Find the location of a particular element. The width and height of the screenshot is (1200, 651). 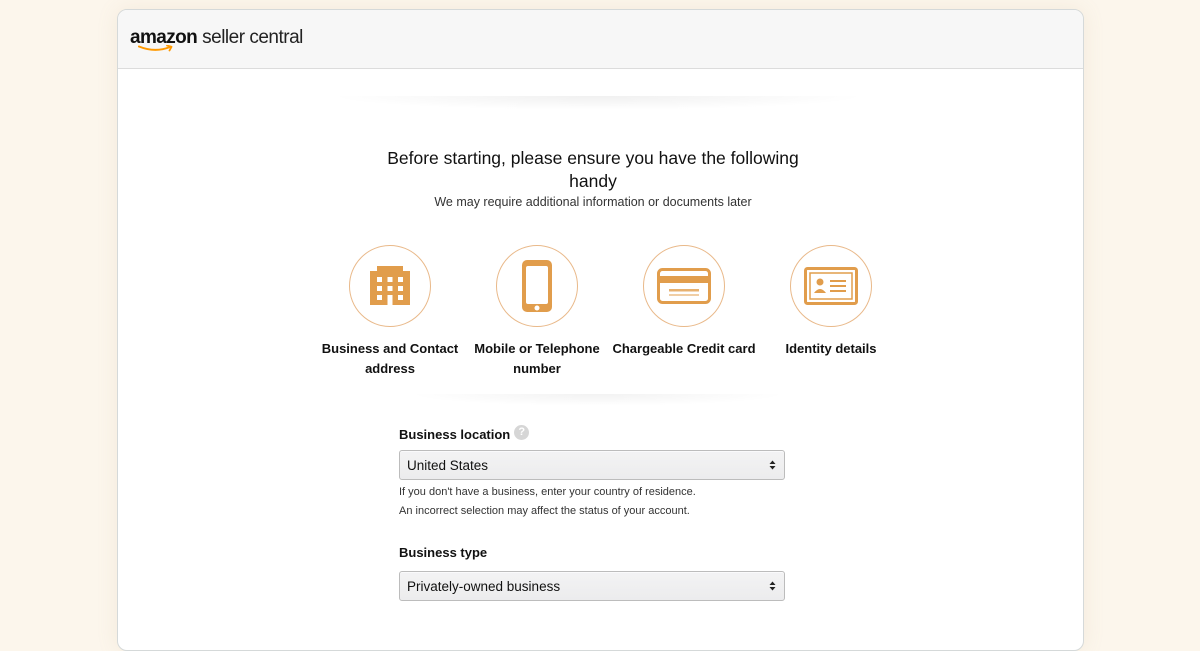

business-type-label: Business type is located at coordinates (593, 552).